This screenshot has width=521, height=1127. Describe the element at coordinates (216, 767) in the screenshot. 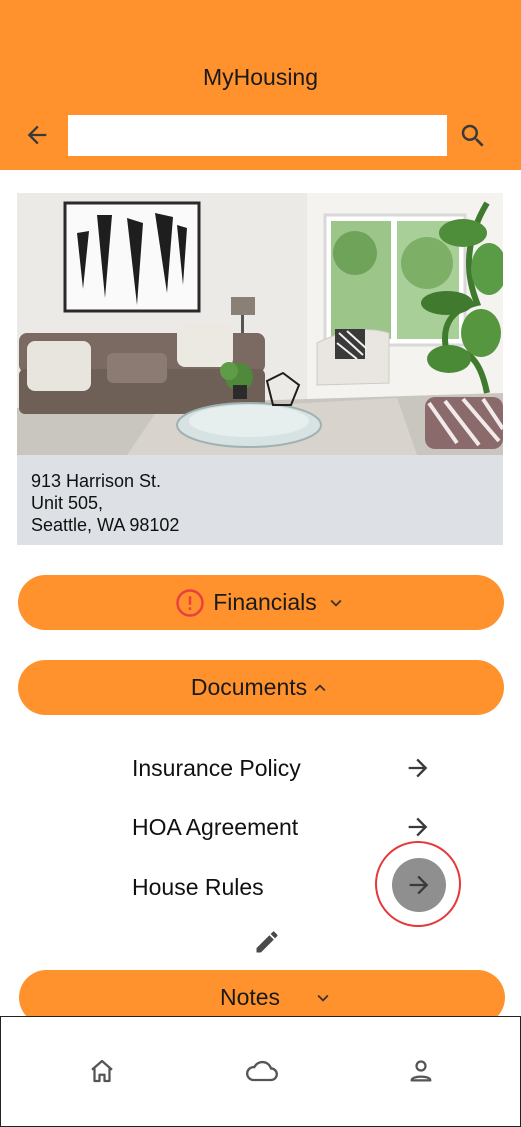

I see `document-label: Insurance Policy` at that location.